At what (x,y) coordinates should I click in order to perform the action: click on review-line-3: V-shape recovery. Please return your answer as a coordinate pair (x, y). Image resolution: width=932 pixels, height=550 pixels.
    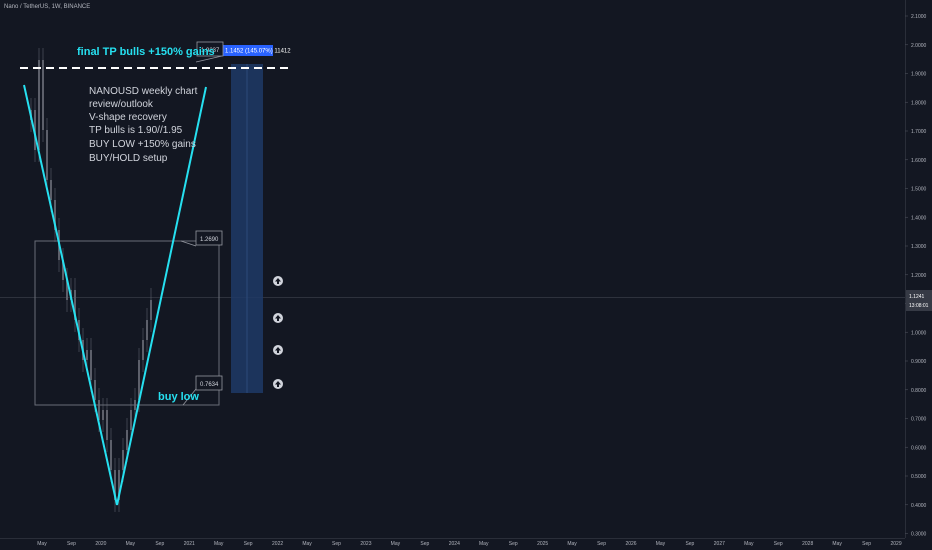
    Looking at the image, I should click on (128, 117).